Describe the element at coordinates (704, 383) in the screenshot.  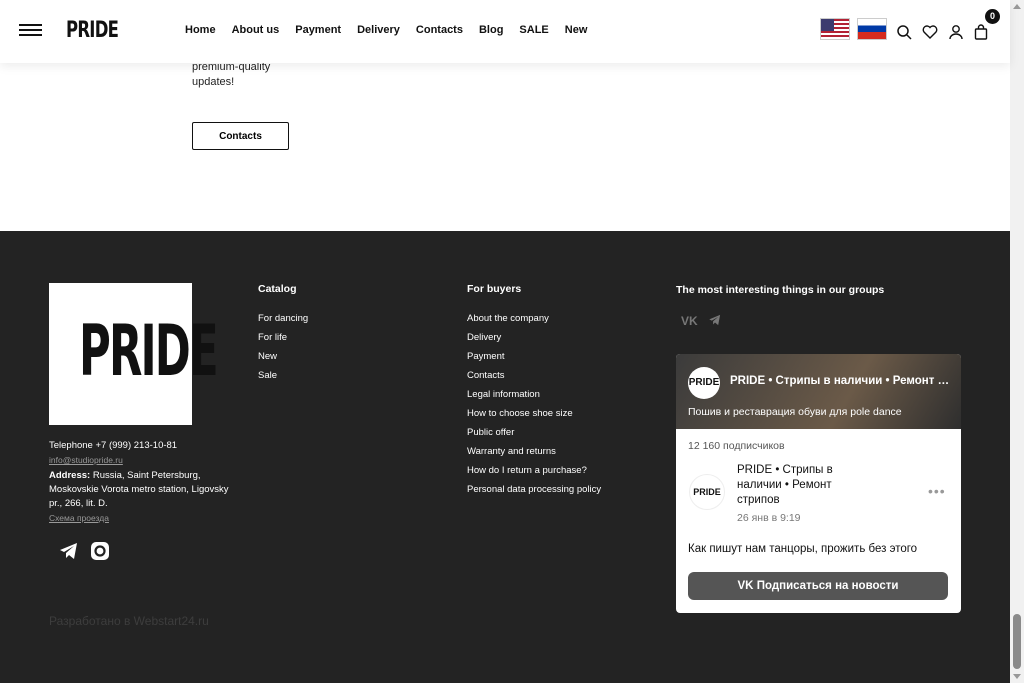
I see `widget-cover-avatar: PRIDE` at that location.